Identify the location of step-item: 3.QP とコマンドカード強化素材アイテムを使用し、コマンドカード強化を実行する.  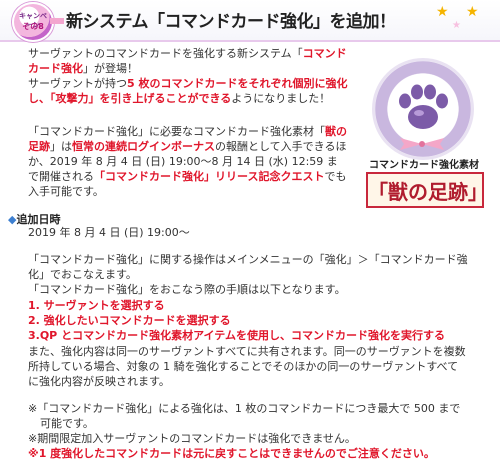
(236, 335).